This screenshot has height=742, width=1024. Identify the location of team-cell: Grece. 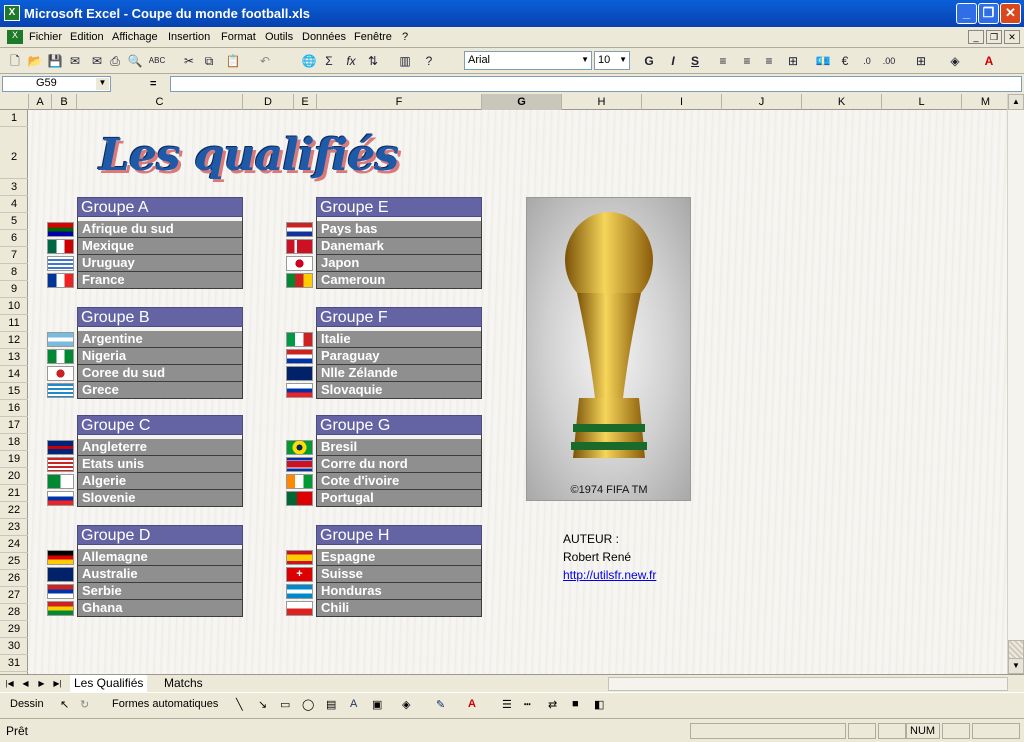
(145, 390).